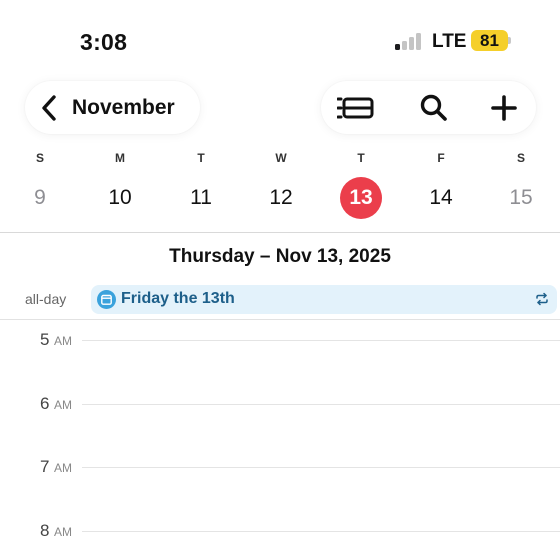 This screenshot has width=560, height=560. I want to click on toolbar, so click(428, 107).